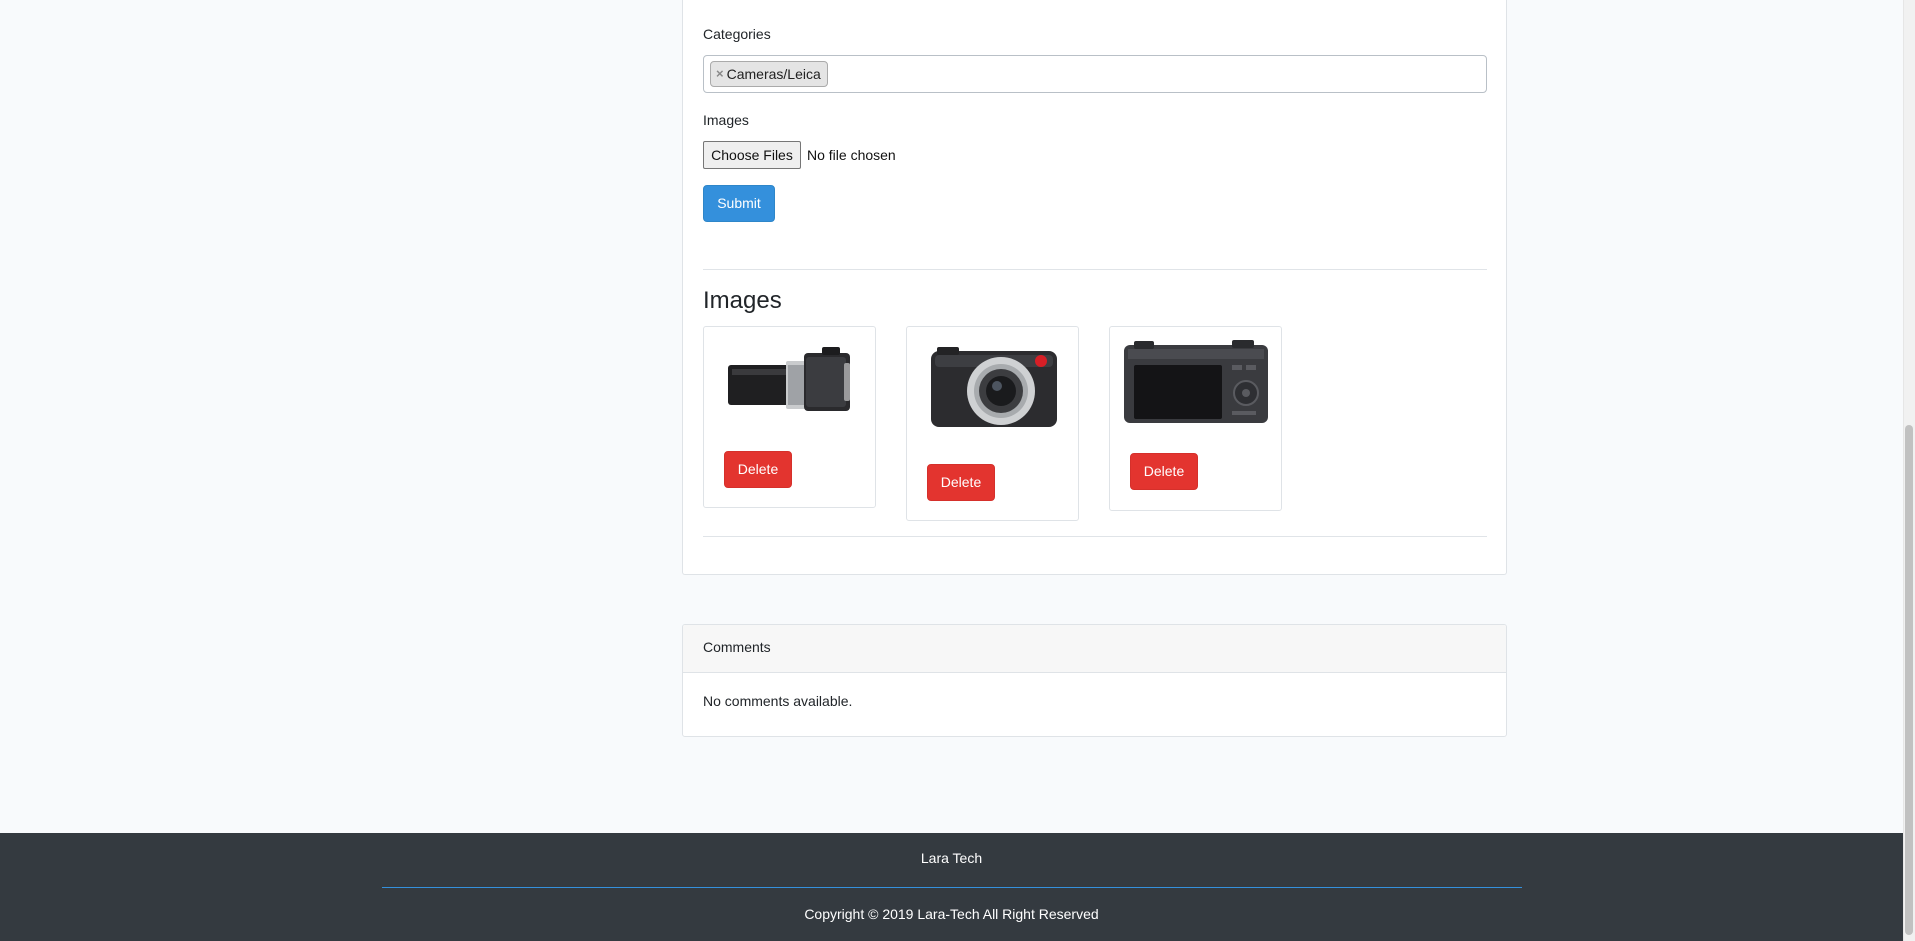  Describe the element at coordinates (773, 74) in the screenshot. I see `category-tag-label: Cameras/Leica` at that location.